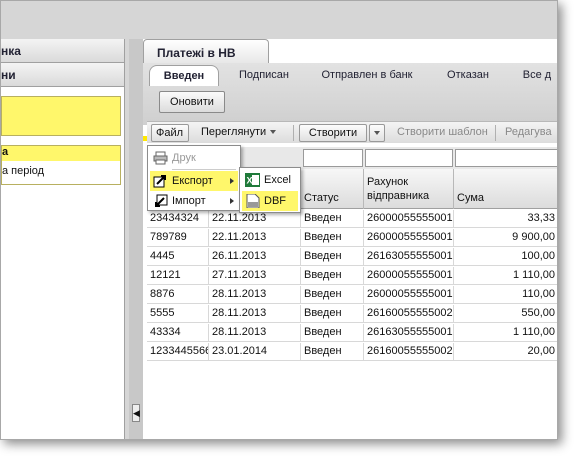  What do you see at coordinates (159, 181) in the screenshot?
I see `export-arrow-icon` at bounding box center [159, 181].